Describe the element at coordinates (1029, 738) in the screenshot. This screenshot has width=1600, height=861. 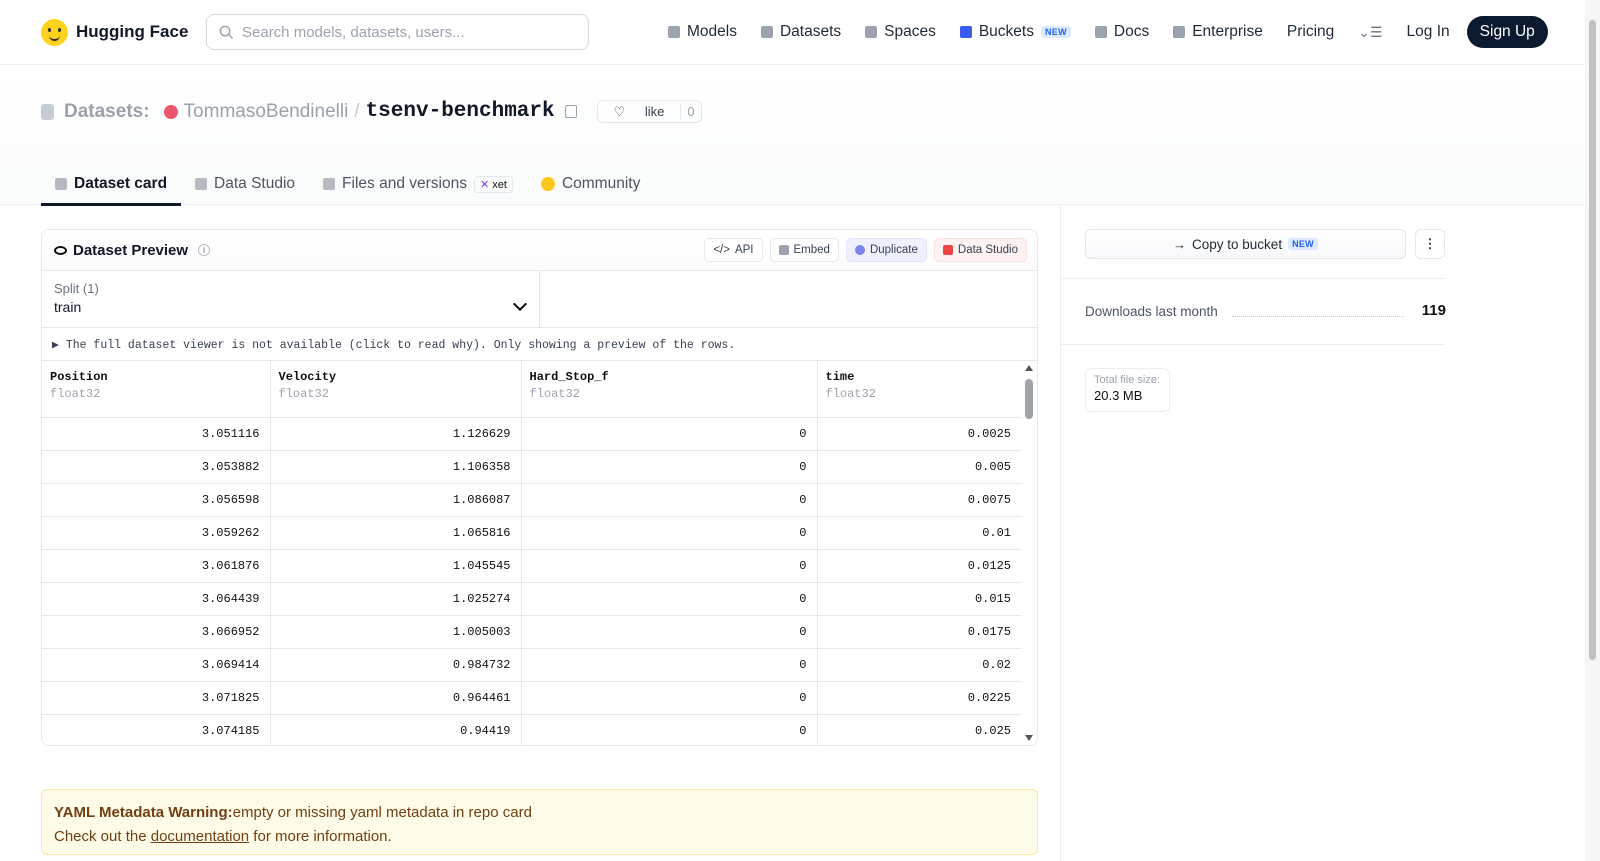
I see `scroll-down-icon` at that location.